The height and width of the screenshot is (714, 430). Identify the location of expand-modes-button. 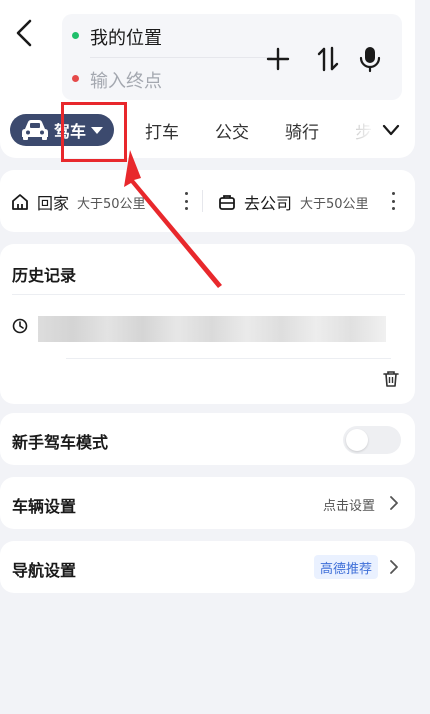
(391, 130).